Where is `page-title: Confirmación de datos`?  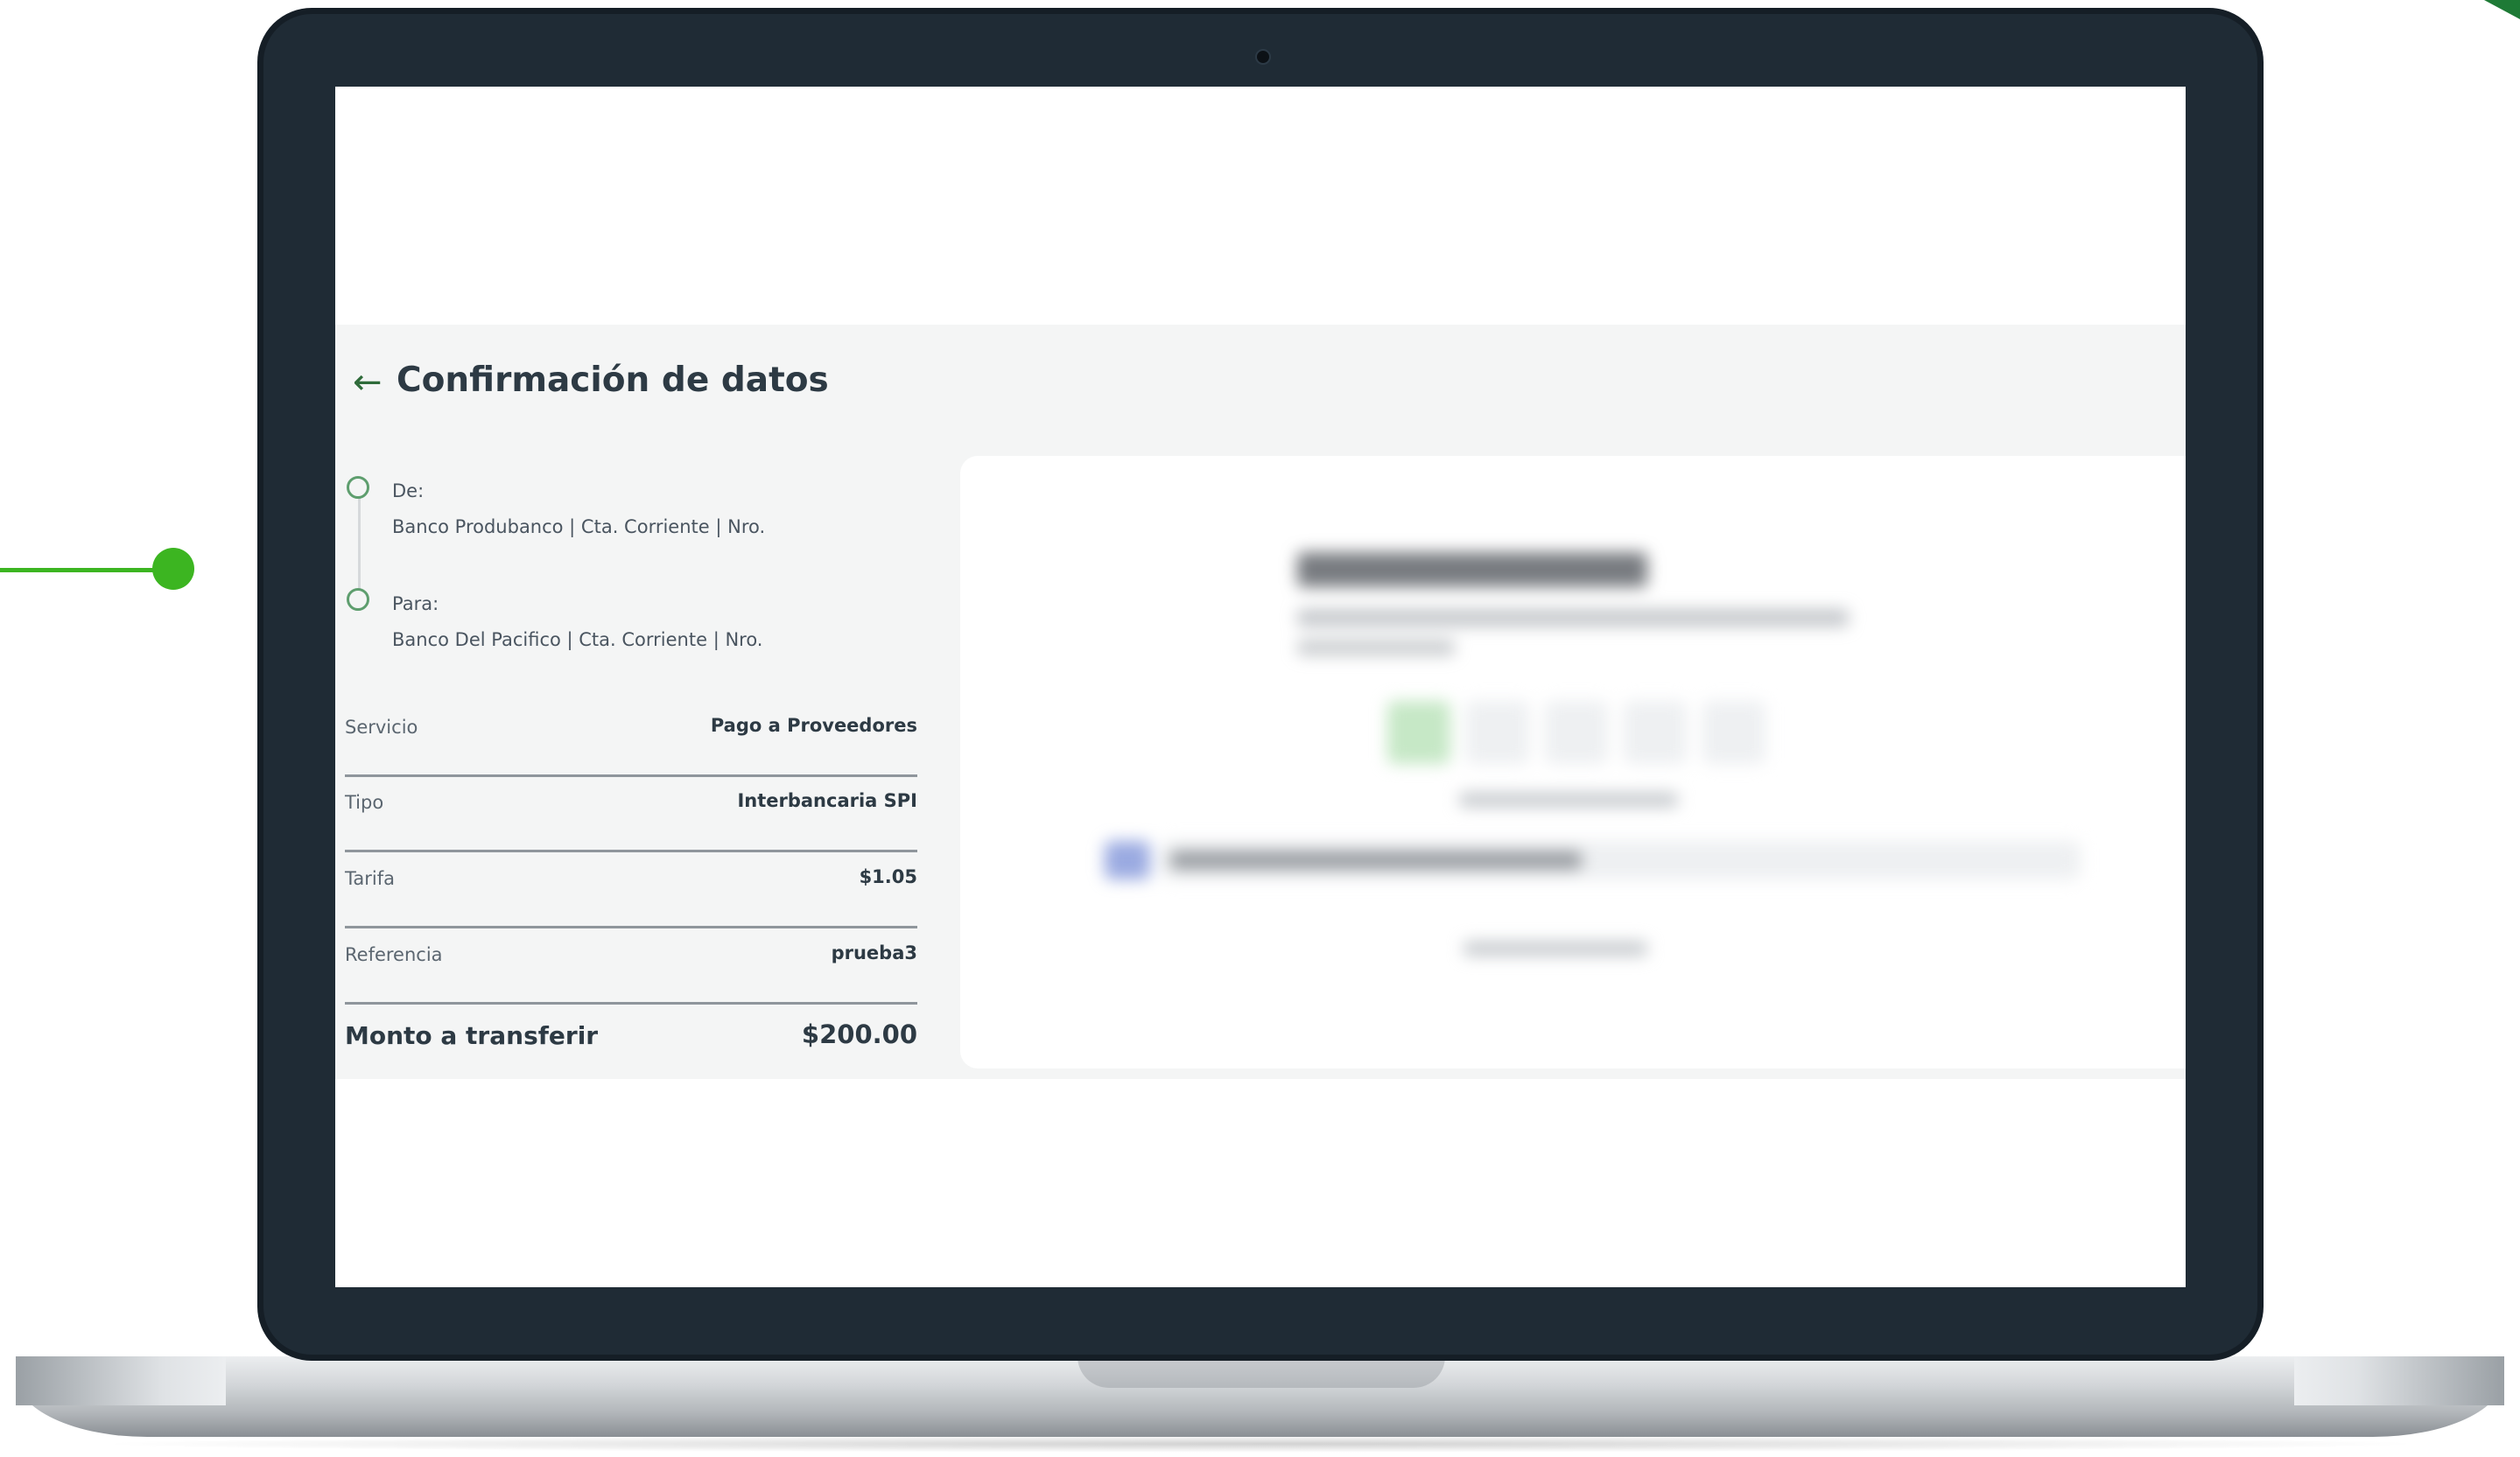
page-title: Confirmación de datos is located at coordinates (613, 380).